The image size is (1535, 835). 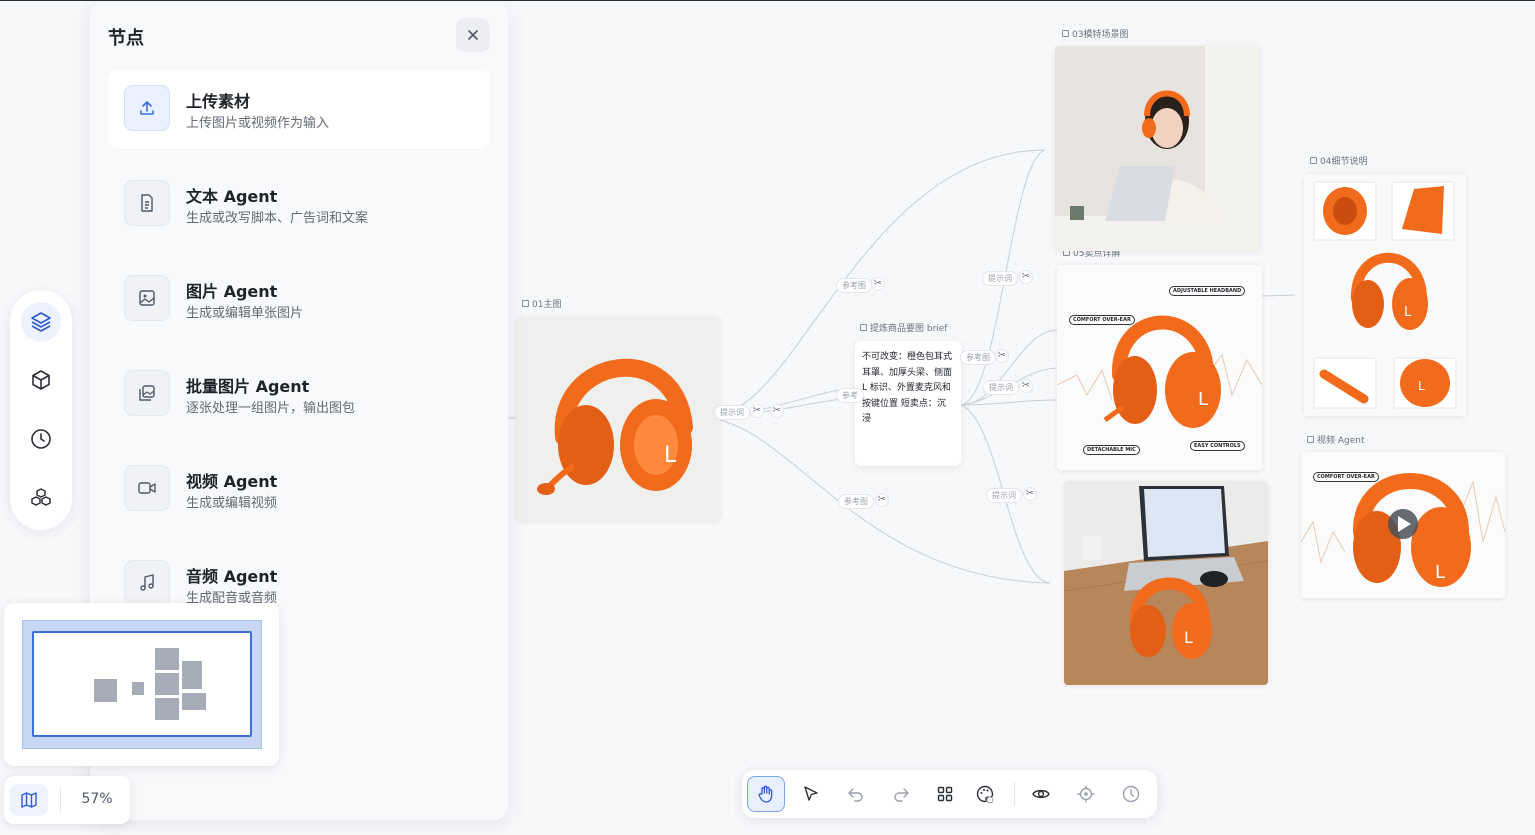 What do you see at coordinates (299, 109) in the screenshot?
I see `panel-item-upload: 上传素材 上传图片或视频作为输入` at bounding box center [299, 109].